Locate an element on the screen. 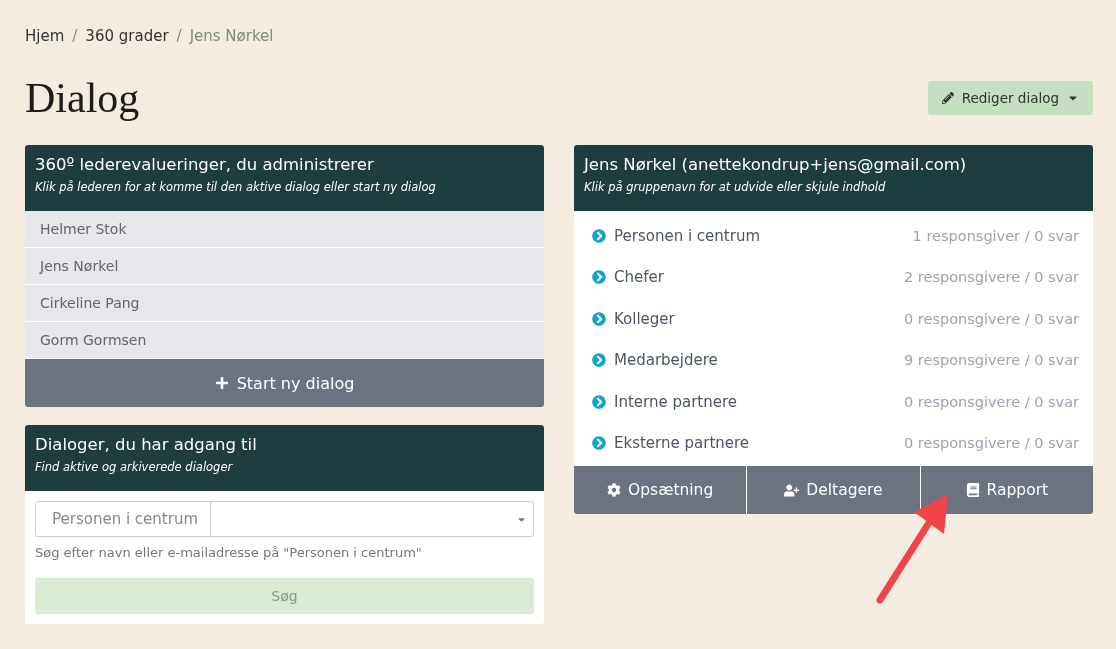  edit-dialog-button: Rediger dialog is located at coordinates (1010, 98).